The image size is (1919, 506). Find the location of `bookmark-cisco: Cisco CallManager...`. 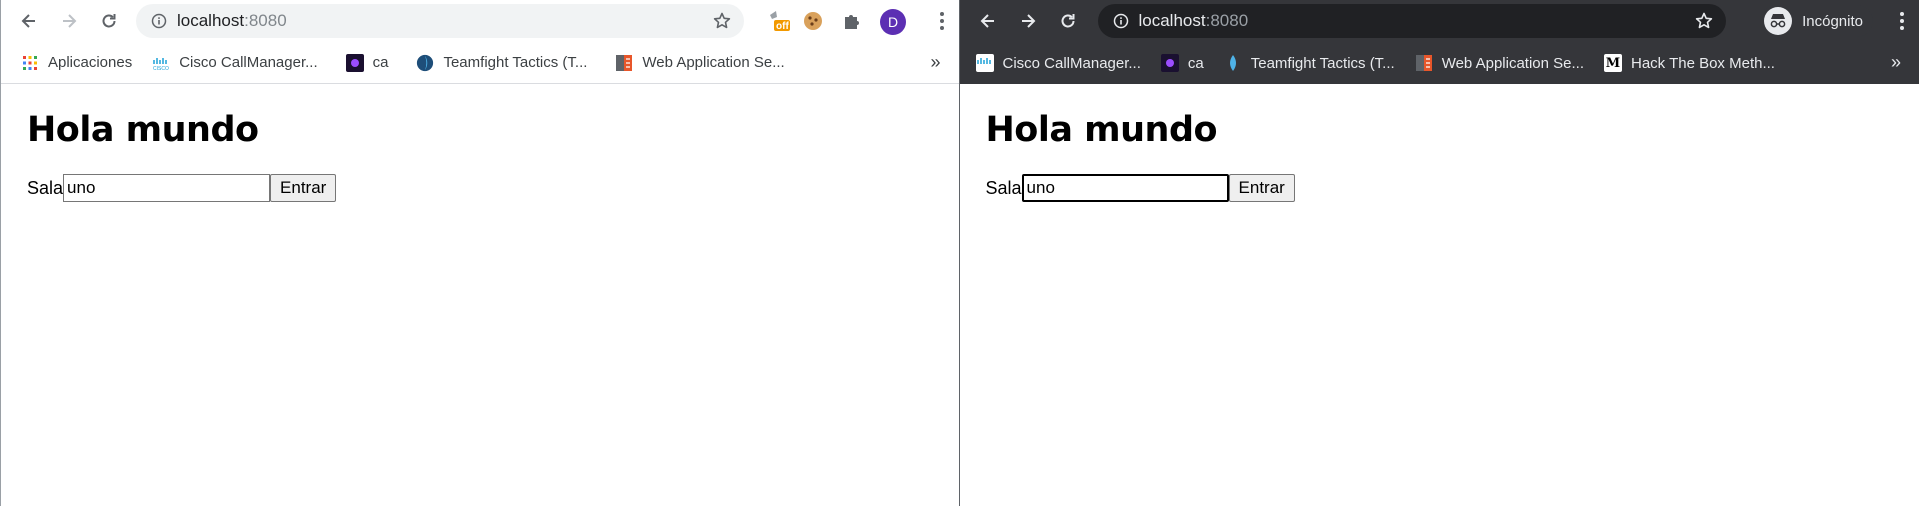

bookmark-cisco: Cisco CallManager... is located at coordinates (1058, 63).